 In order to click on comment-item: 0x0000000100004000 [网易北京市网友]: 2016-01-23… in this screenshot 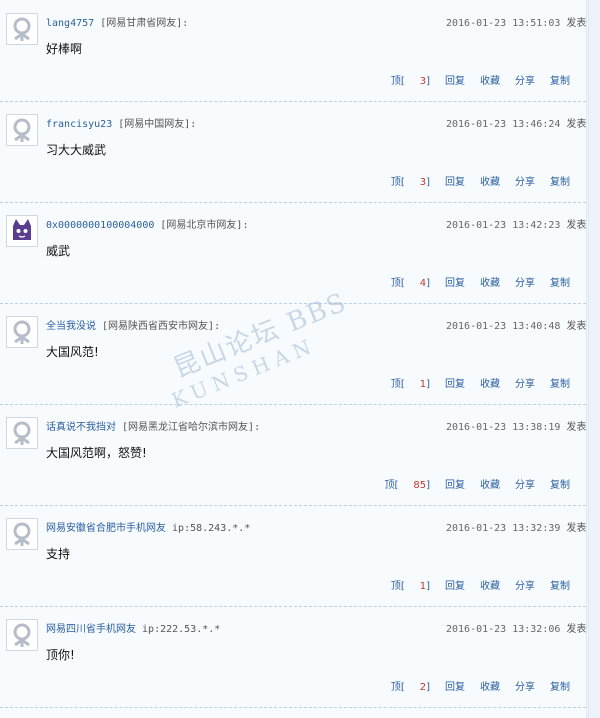, I will do `click(293, 253)`.